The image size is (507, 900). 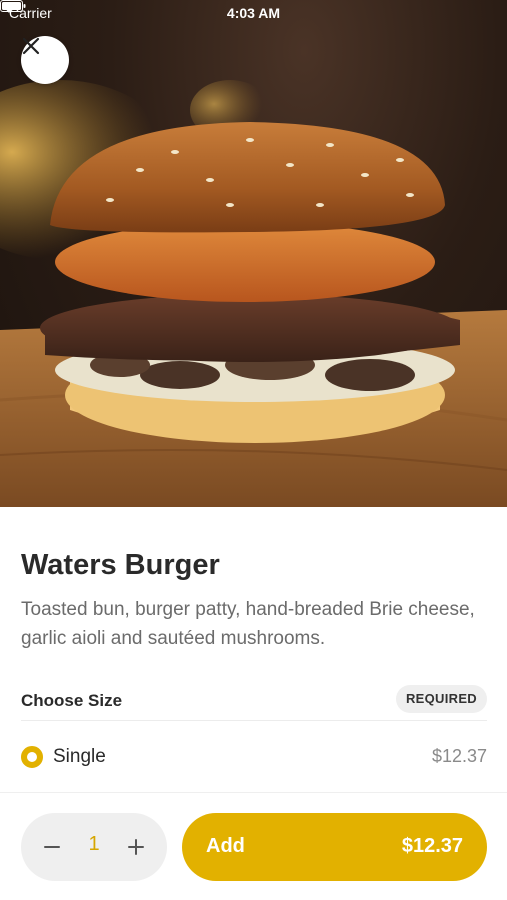 I want to click on add-to-cart-button: Add $12.37, so click(x=334, y=847).